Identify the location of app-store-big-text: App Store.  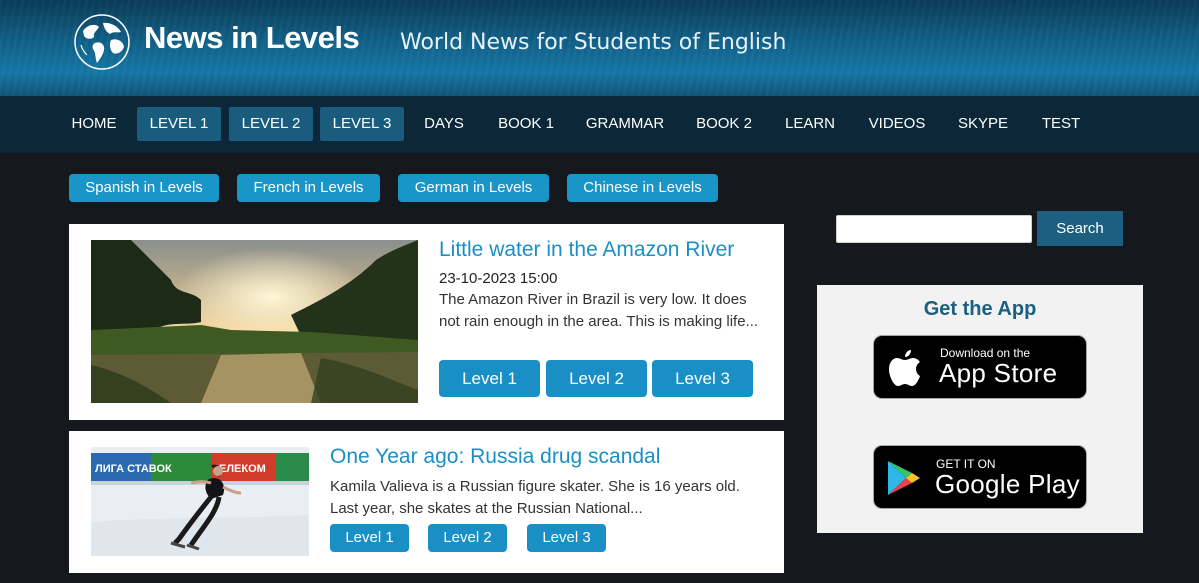
(998, 373).